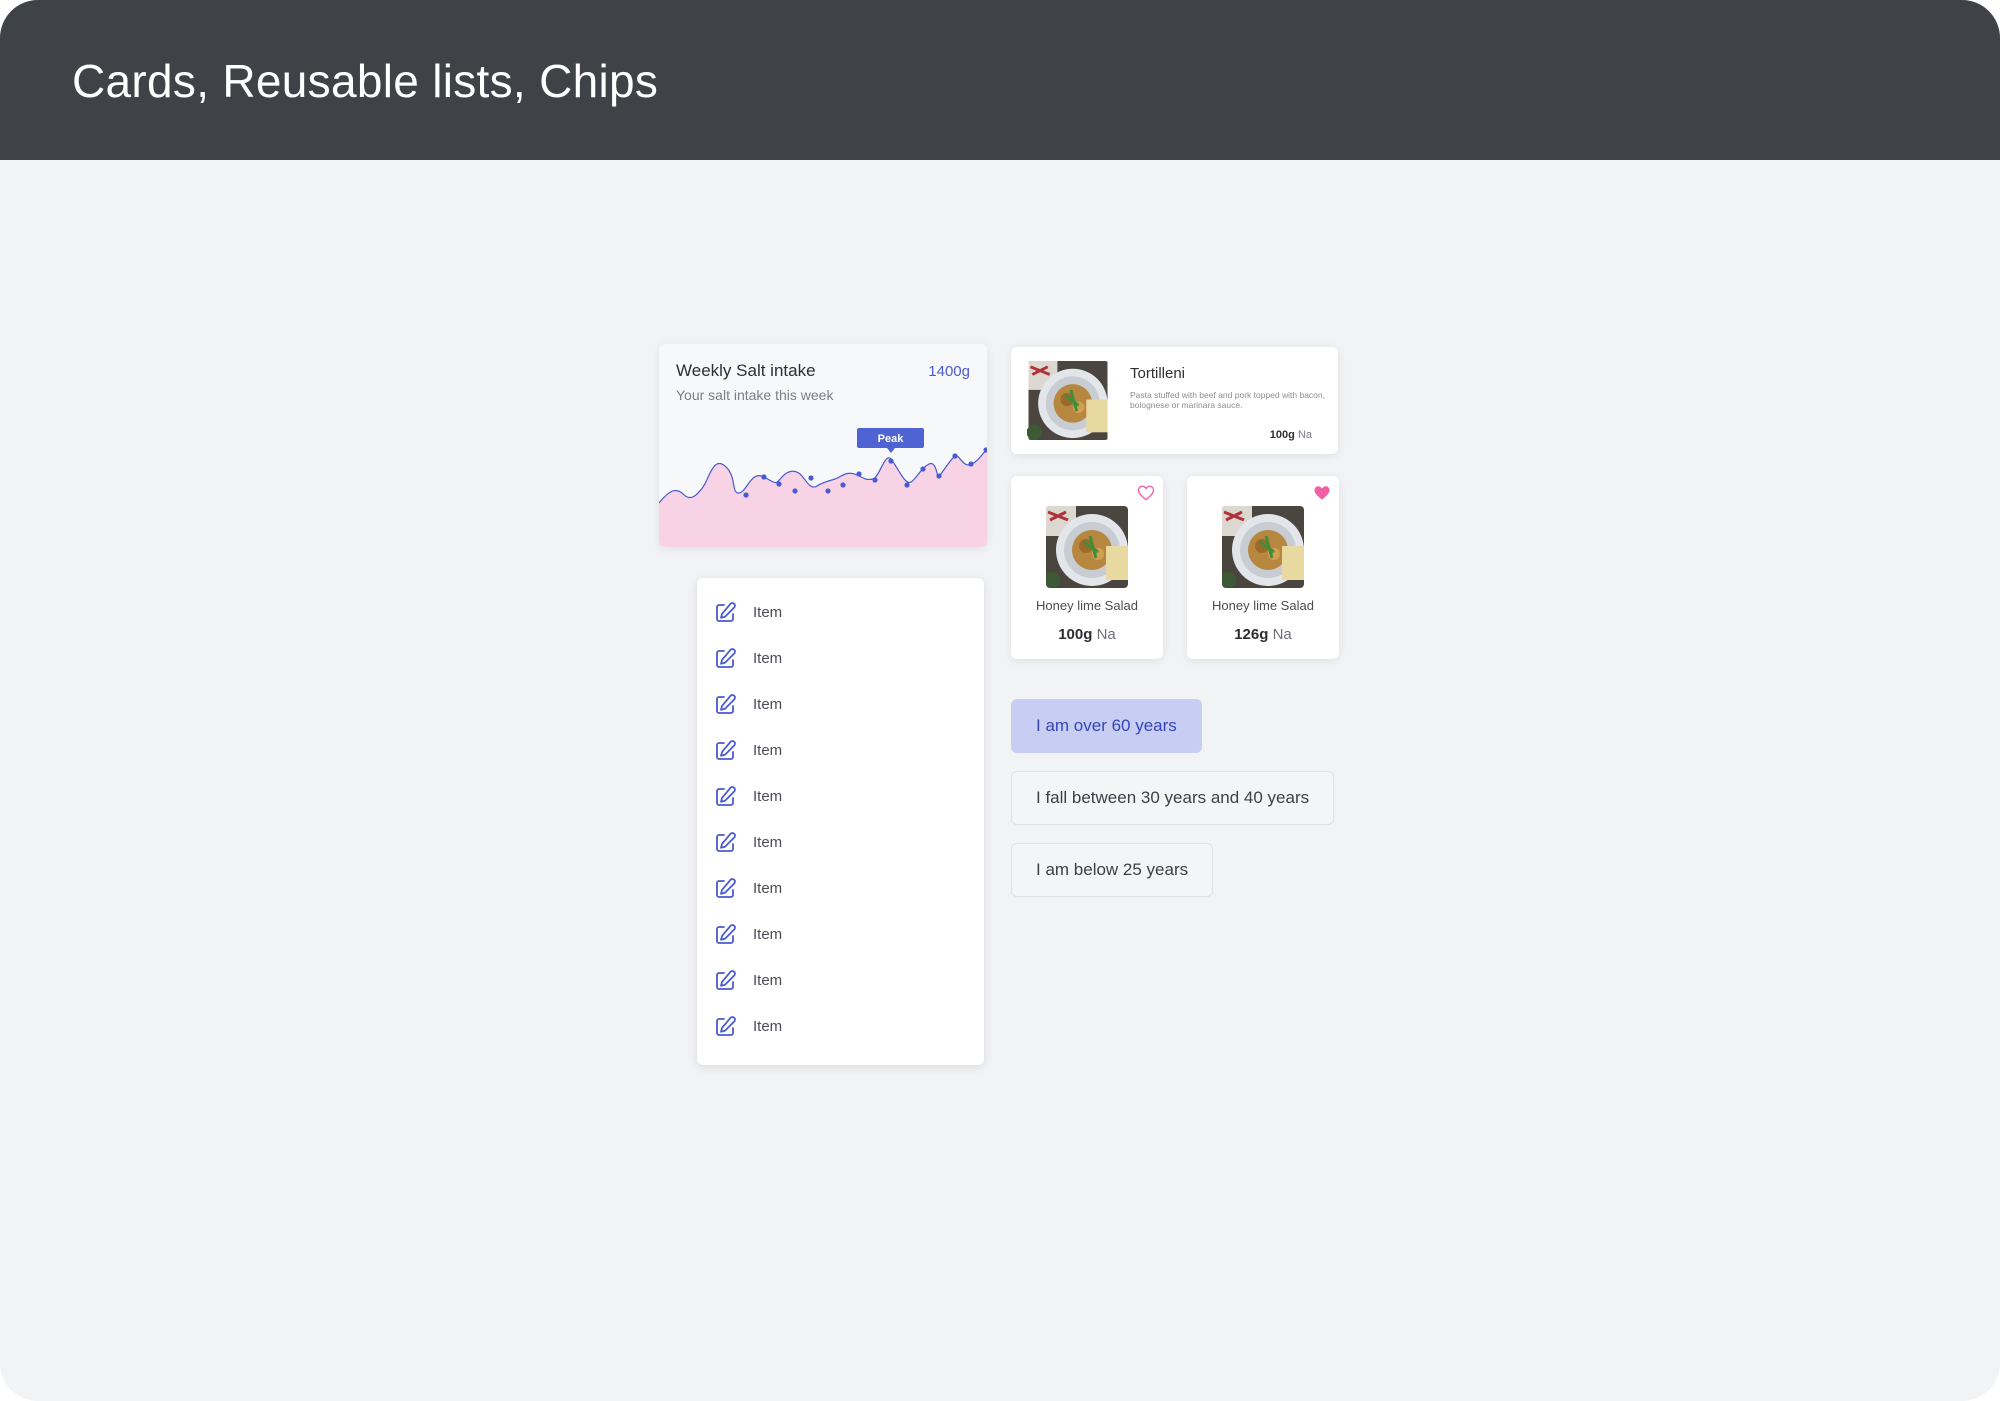  Describe the element at coordinates (1146, 493) in the screenshot. I see `heart-outline-icon` at that location.